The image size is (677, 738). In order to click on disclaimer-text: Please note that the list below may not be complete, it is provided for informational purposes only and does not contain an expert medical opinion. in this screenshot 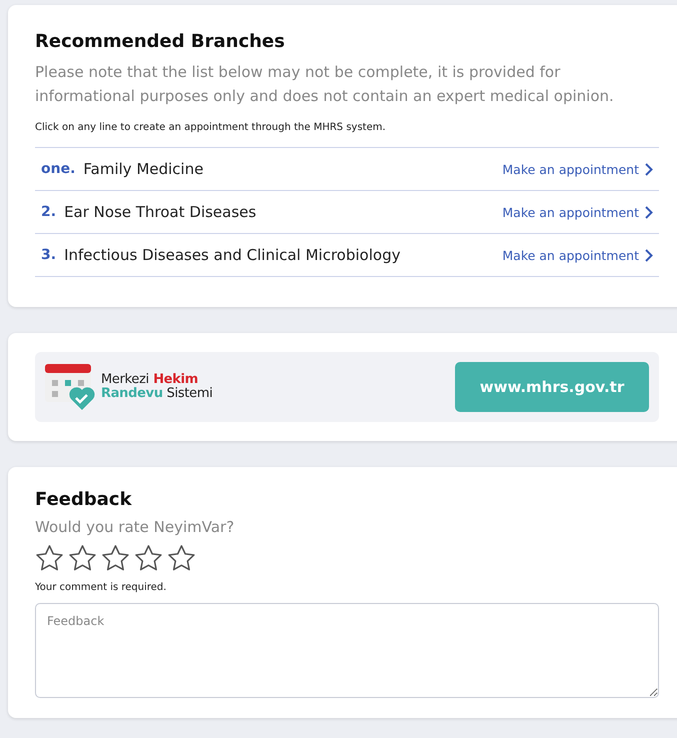, I will do `click(325, 84)`.